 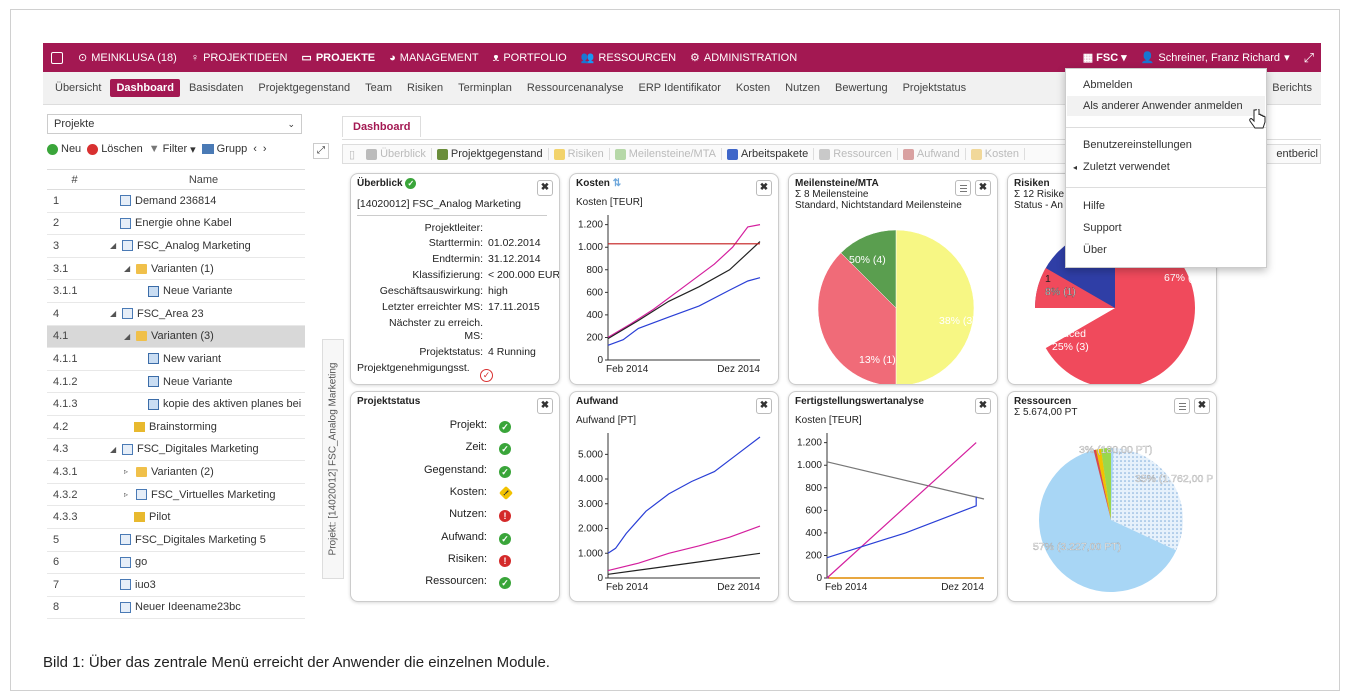 I want to click on overview-field: Starttermin: 01.02.2014, so click(x=455, y=244).